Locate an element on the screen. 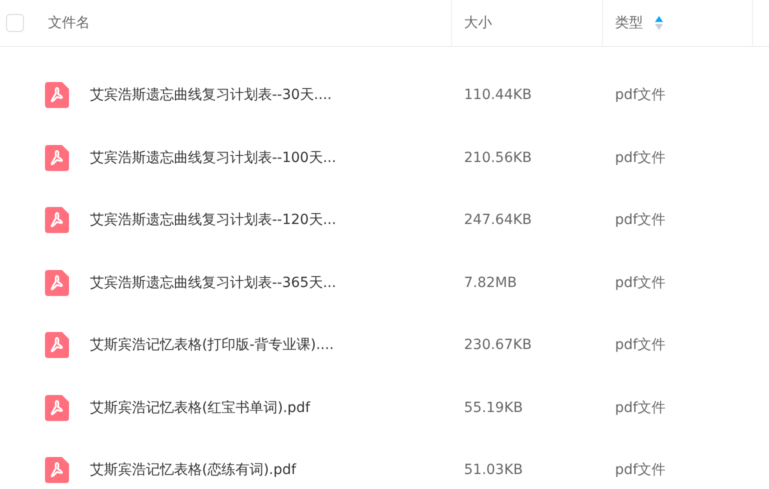 The height and width of the screenshot is (489, 769). file-name: 艾斯宾浩记忆表格(恋练有词).pdf is located at coordinates (193, 470).